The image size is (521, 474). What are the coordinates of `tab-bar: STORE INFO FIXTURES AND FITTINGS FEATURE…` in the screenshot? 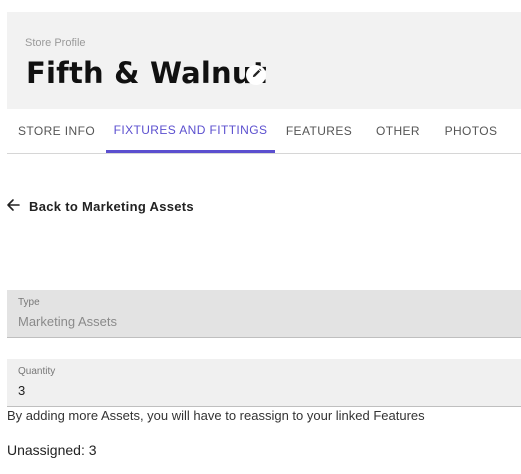 It's located at (264, 131).